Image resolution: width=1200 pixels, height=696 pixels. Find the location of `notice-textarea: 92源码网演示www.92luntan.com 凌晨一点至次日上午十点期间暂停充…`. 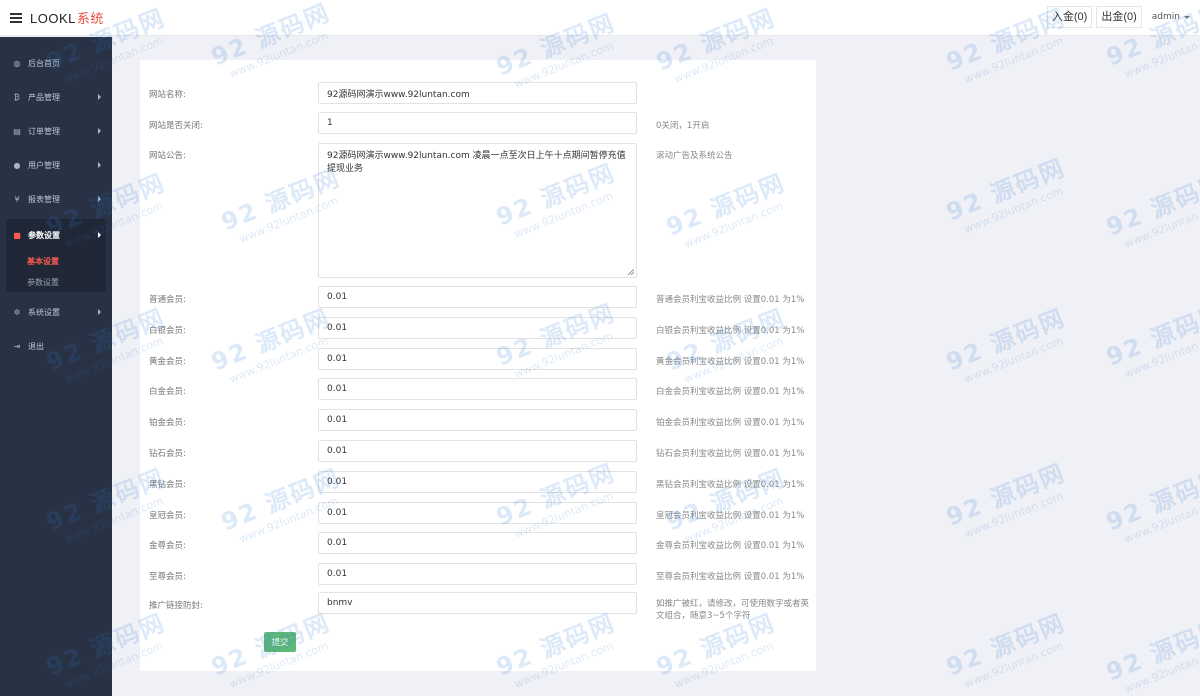

notice-textarea: 92源码网演示www.92luntan.com 凌晨一点至次日上午十点期间暂停充… is located at coordinates (477, 210).